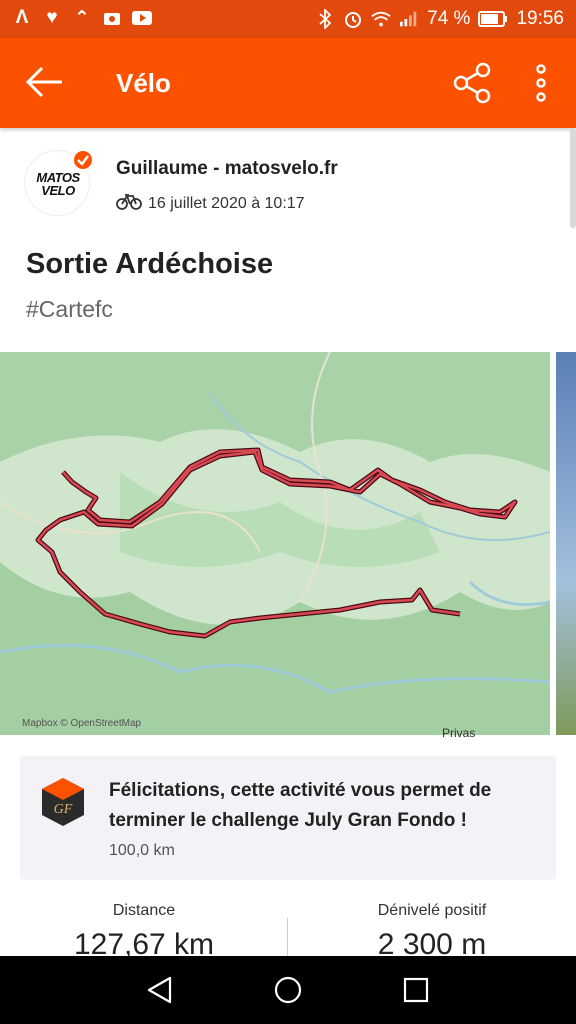 The width and height of the screenshot is (576, 1024). I want to click on alarm-icon, so click(353, 19).